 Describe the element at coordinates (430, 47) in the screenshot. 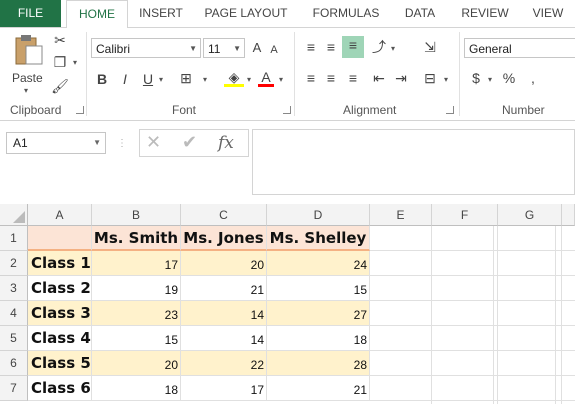

I see `wrap-text-icon: ⇲` at that location.